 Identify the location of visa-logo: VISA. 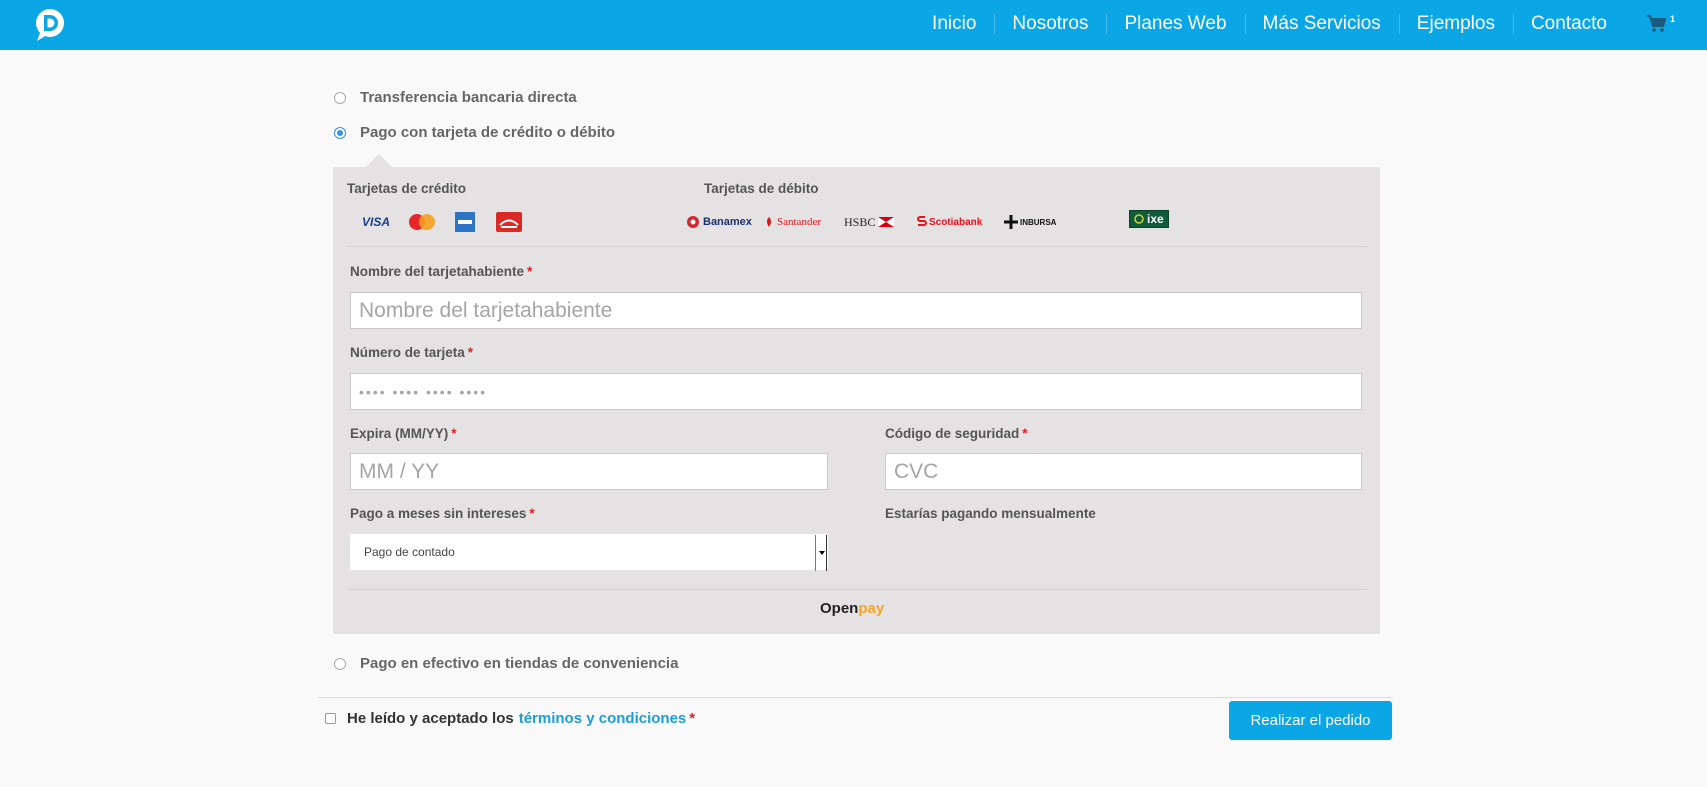
(375, 222).